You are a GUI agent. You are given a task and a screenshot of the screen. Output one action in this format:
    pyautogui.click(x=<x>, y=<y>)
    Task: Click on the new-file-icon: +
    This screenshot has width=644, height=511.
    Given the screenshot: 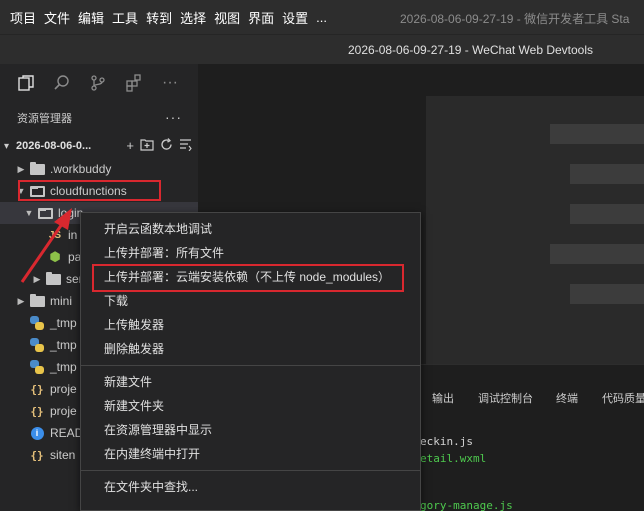 What is the action you would take?
    pyautogui.click(x=130, y=146)
    